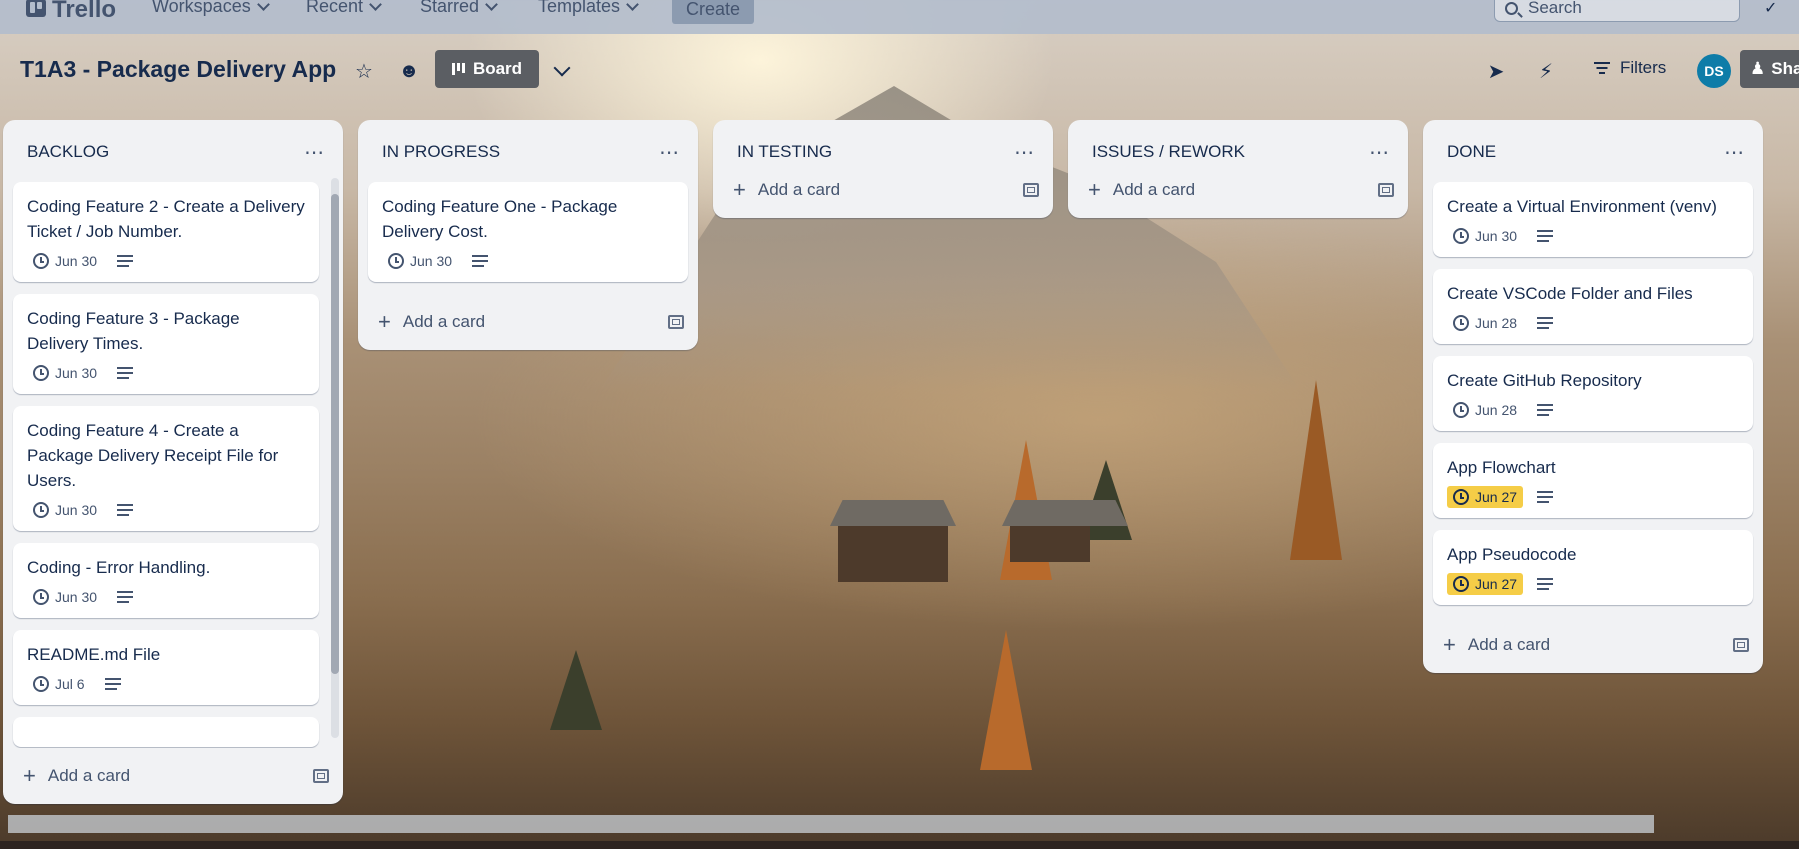  What do you see at coordinates (528, 322) in the screenshot?
I see `add-card-row: + Add a card` at bounding box center [528, 322].